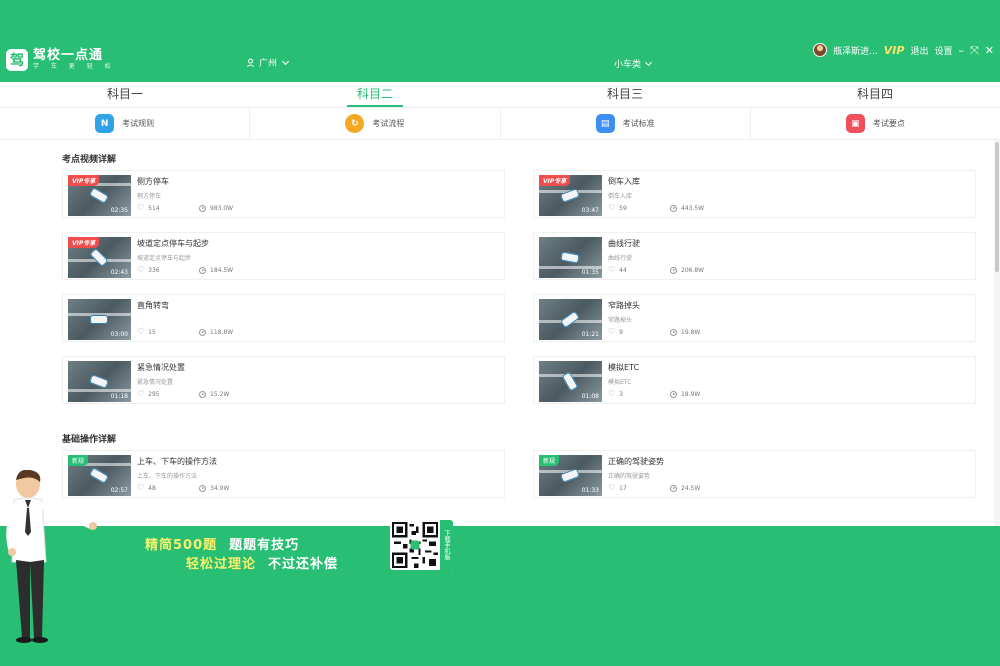 Image resolution: width=1000 pixels, height=666 pixels. What do you see at coordinates (173, 243) in the screenshot?
I see `video-title: 坡道定点停车与起步` at bounding box center [173, 243].